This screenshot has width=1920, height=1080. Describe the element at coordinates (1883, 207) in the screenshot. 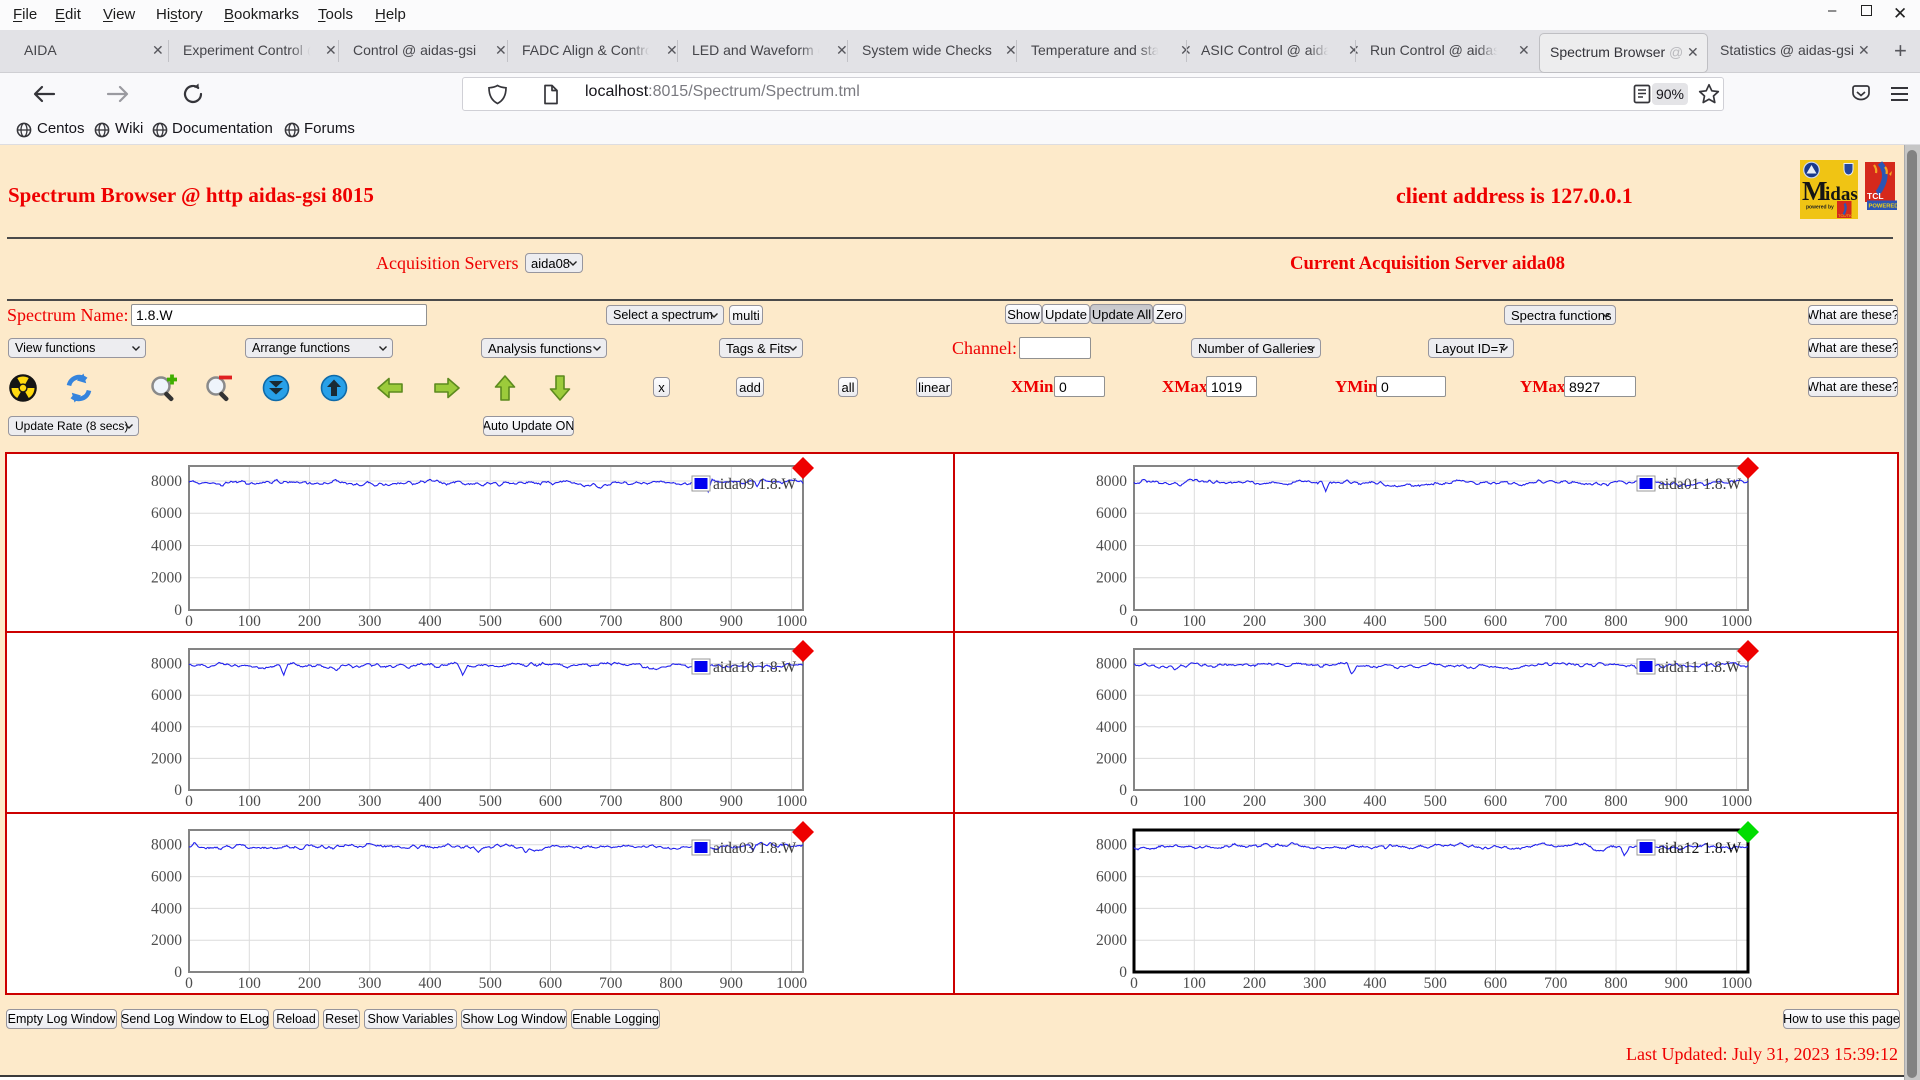

I see `svg-text: POWERED` at that location.